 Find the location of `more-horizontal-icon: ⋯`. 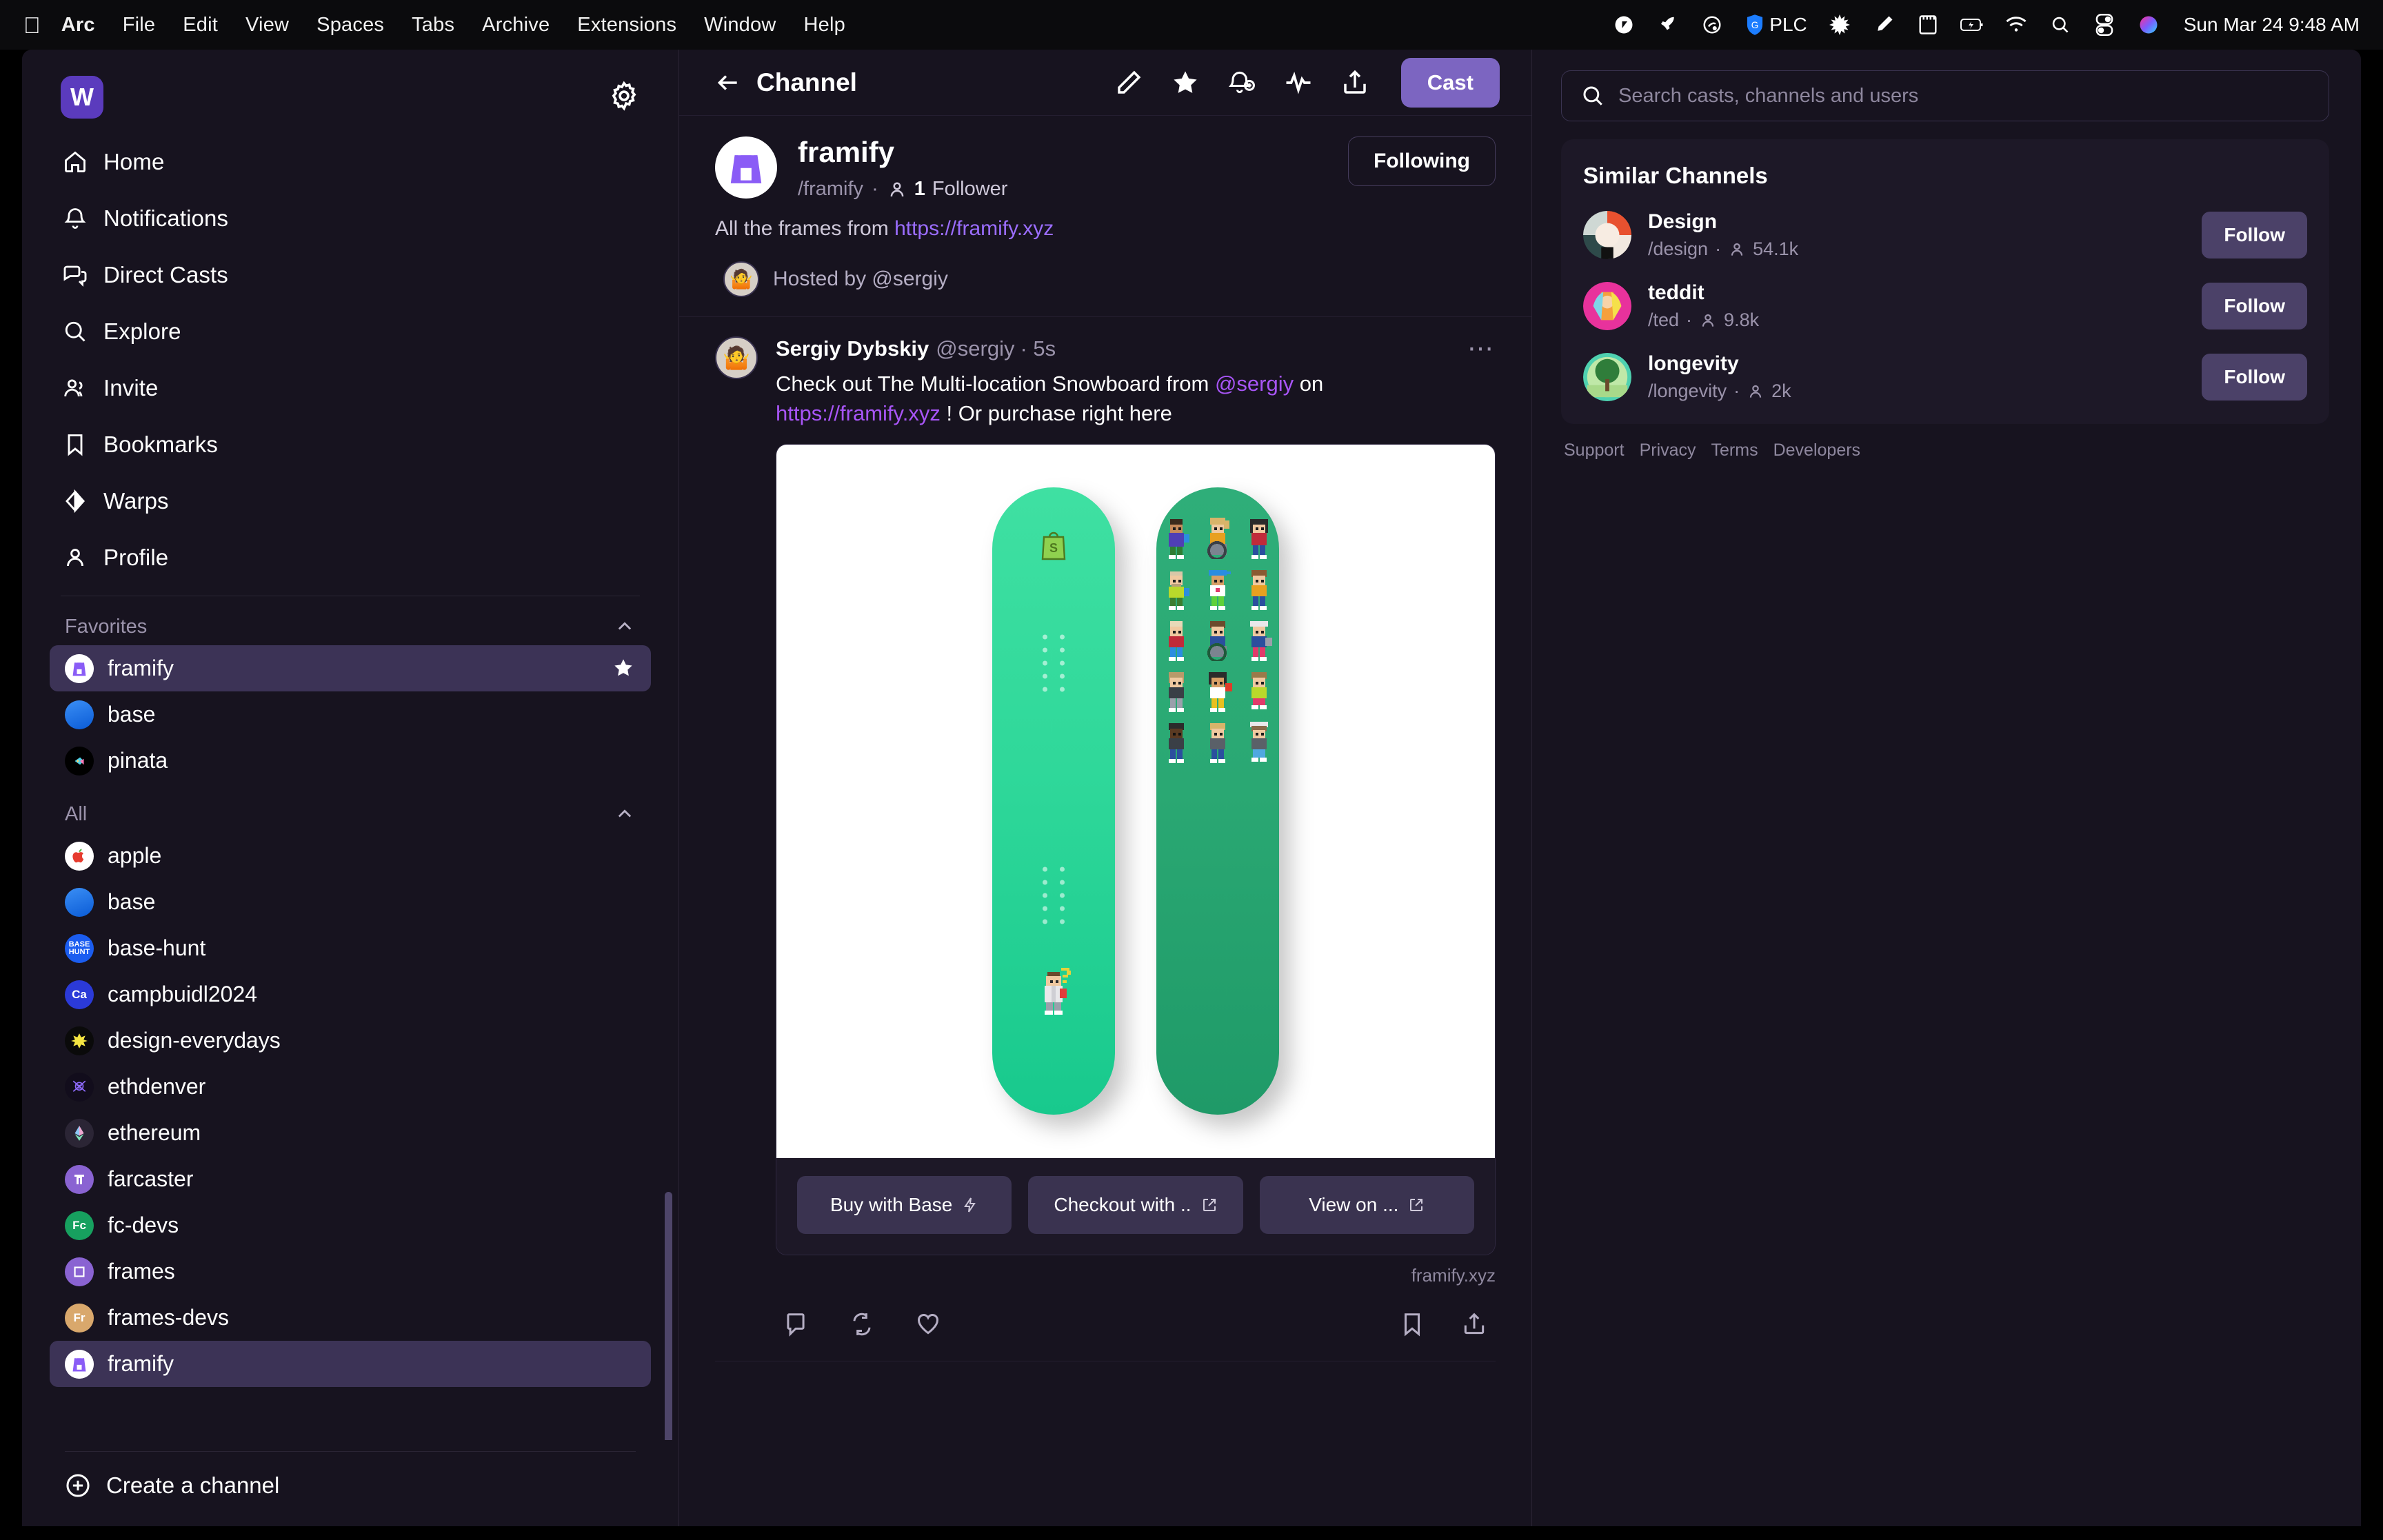

more-horizontal-icon: ⋯ is located at coordinates (1481, 349).